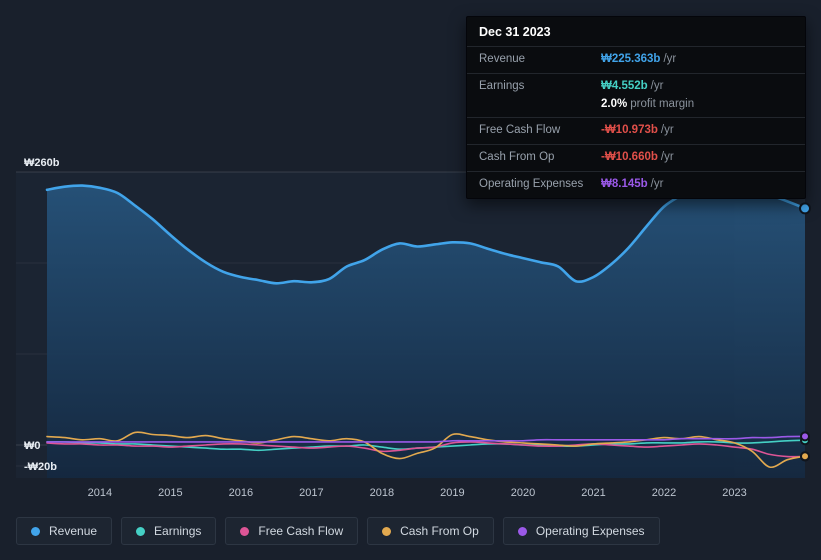 This screenshot has width=821, height=560. Describe the element at coordinates (517, 157) in the screenshot. I see `tooltip-label-cash-from-op: Cash From Op` at that location.